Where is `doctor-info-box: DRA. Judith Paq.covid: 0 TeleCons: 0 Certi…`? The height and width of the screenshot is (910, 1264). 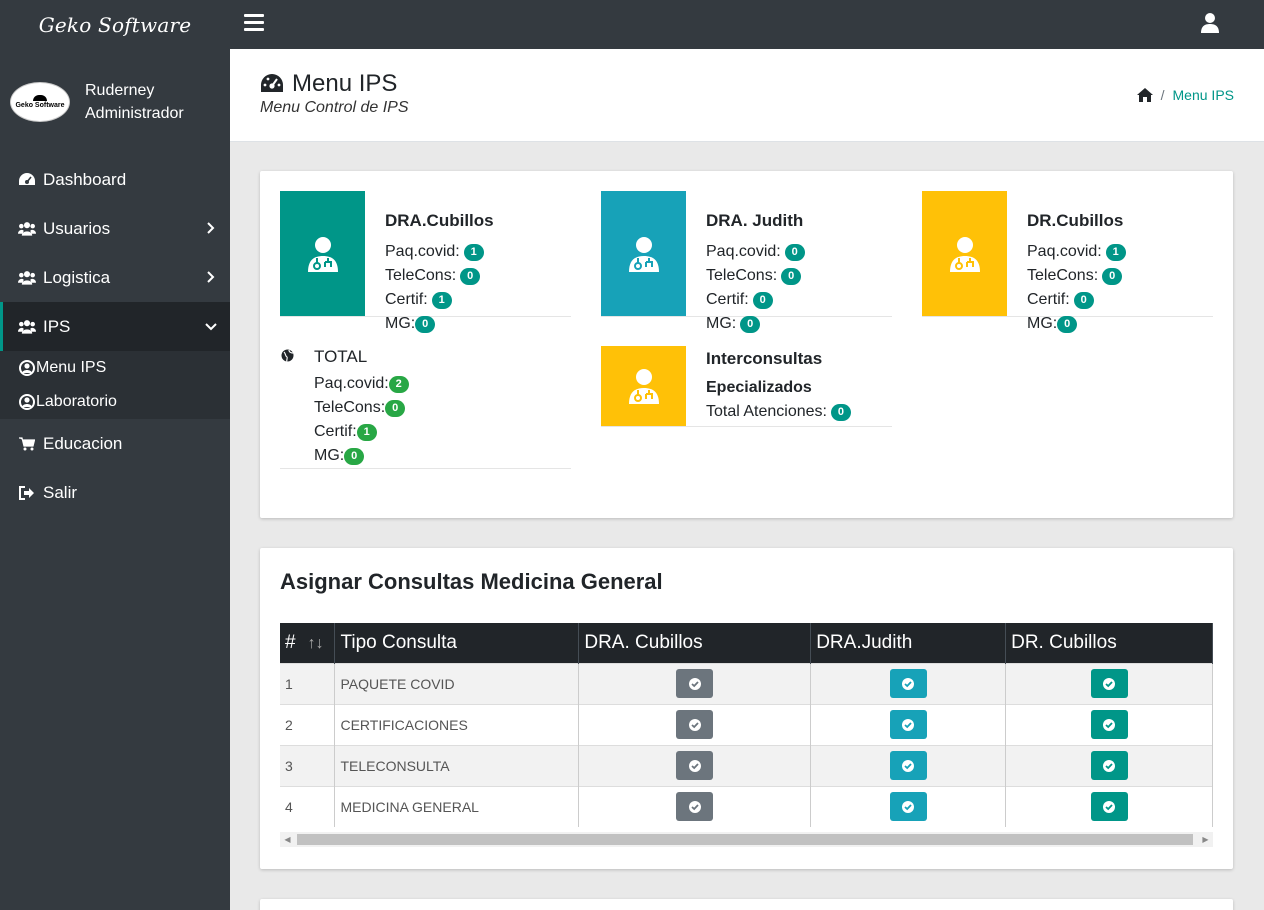
doctor-info-box: DRA. Judith Paq.covid: 0 TeleCons: 0 Certi… is located at coordinates (746, 262).